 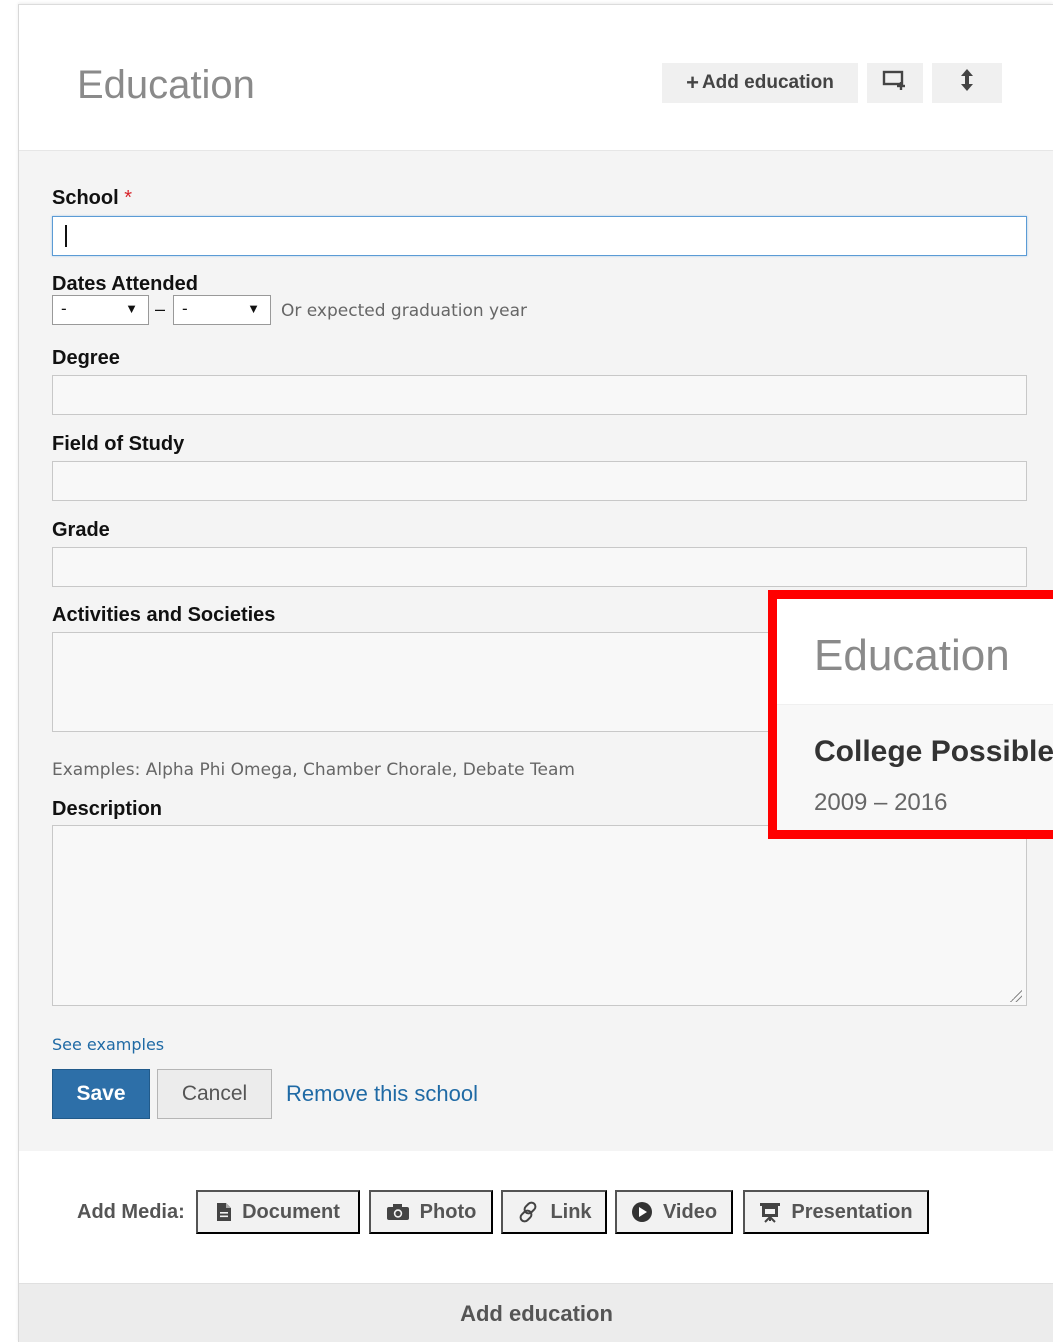 I want to click on presentation-icon, so click(x=770, y=1212).